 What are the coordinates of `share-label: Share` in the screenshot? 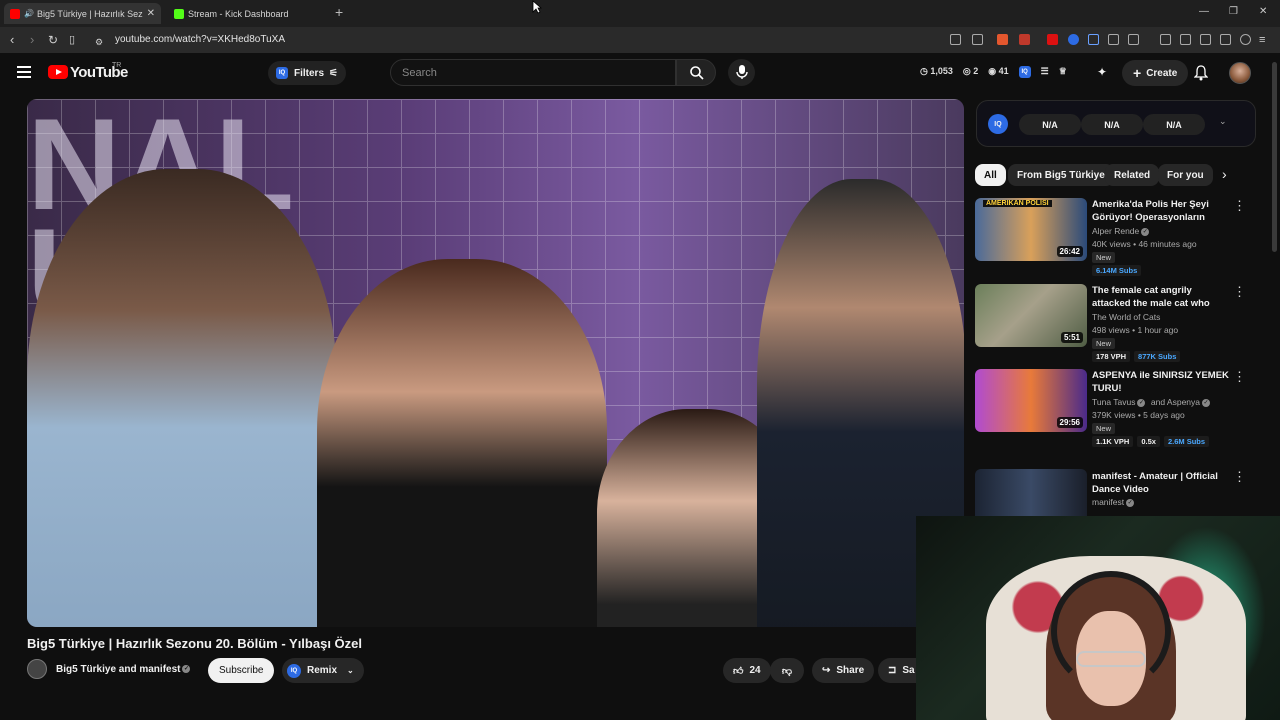 It's located at (850, 670).